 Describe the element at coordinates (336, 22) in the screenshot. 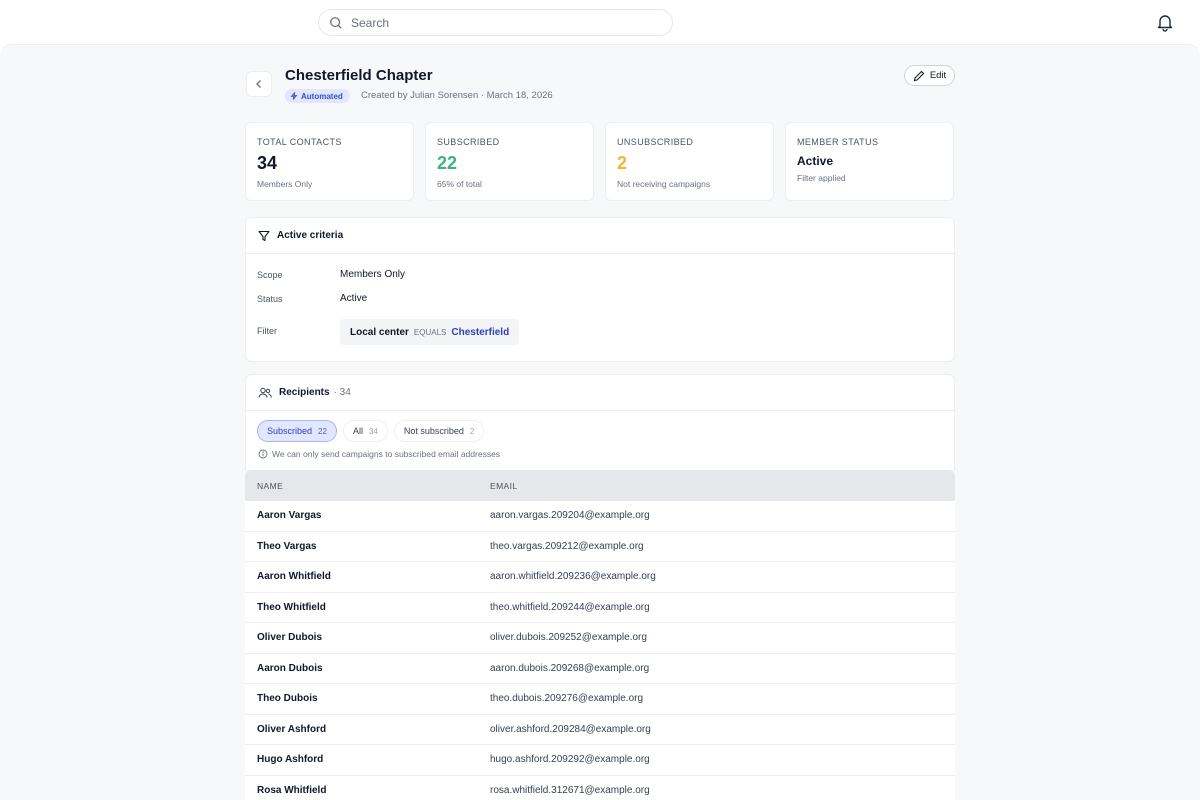

I see `search-icon` at that location.